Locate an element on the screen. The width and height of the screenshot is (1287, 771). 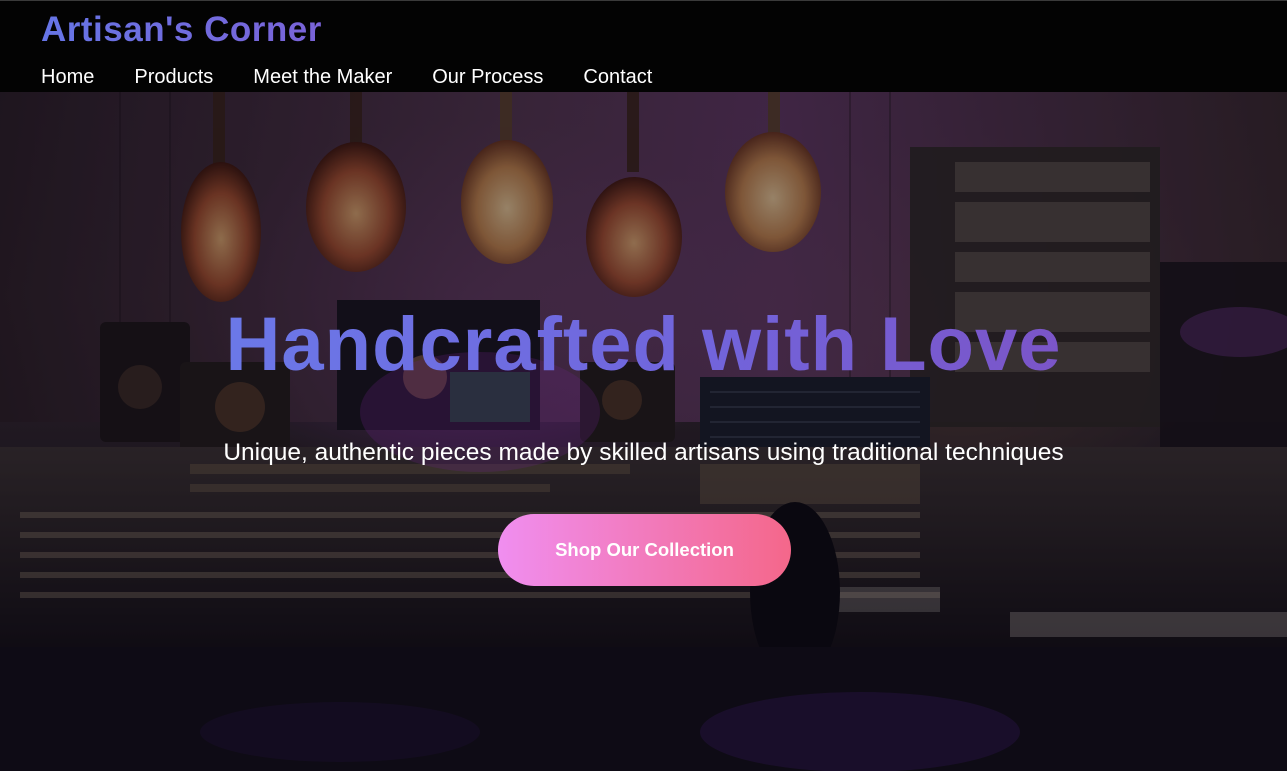
nav-meet-the-maker: Meet the Maker is located at coordinates (322, 77).